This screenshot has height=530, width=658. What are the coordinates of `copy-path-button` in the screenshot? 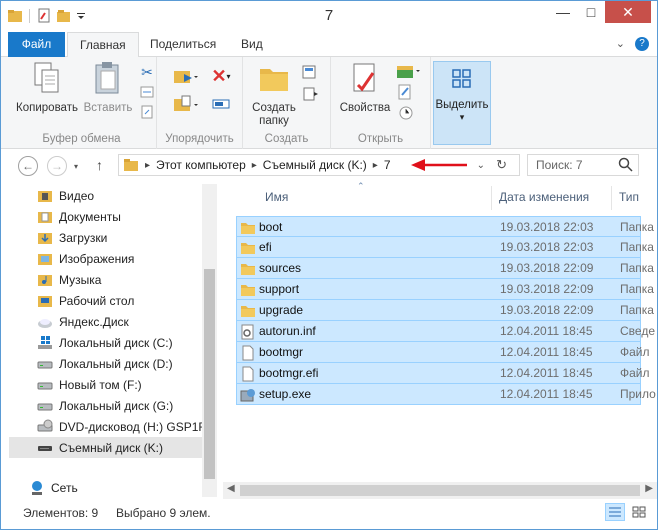 It's located at (147, 92).